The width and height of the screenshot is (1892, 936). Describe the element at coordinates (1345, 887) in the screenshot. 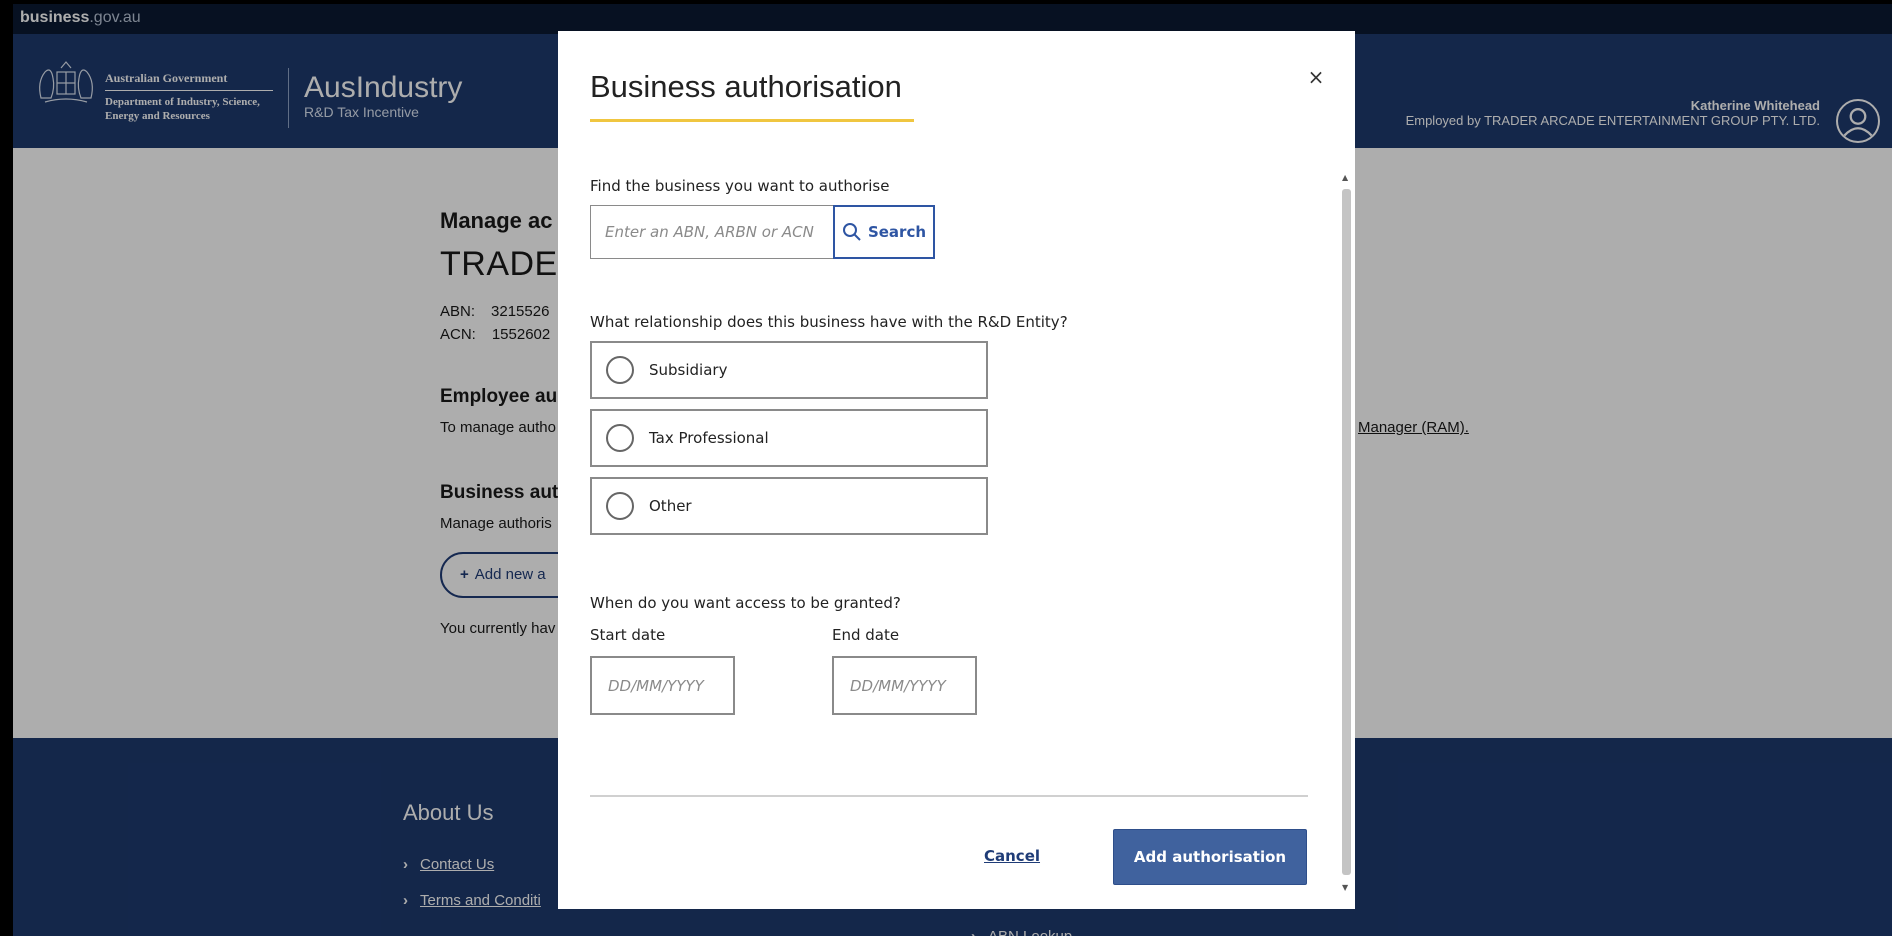

I see `scroll-down-icon: ▼` at that location.